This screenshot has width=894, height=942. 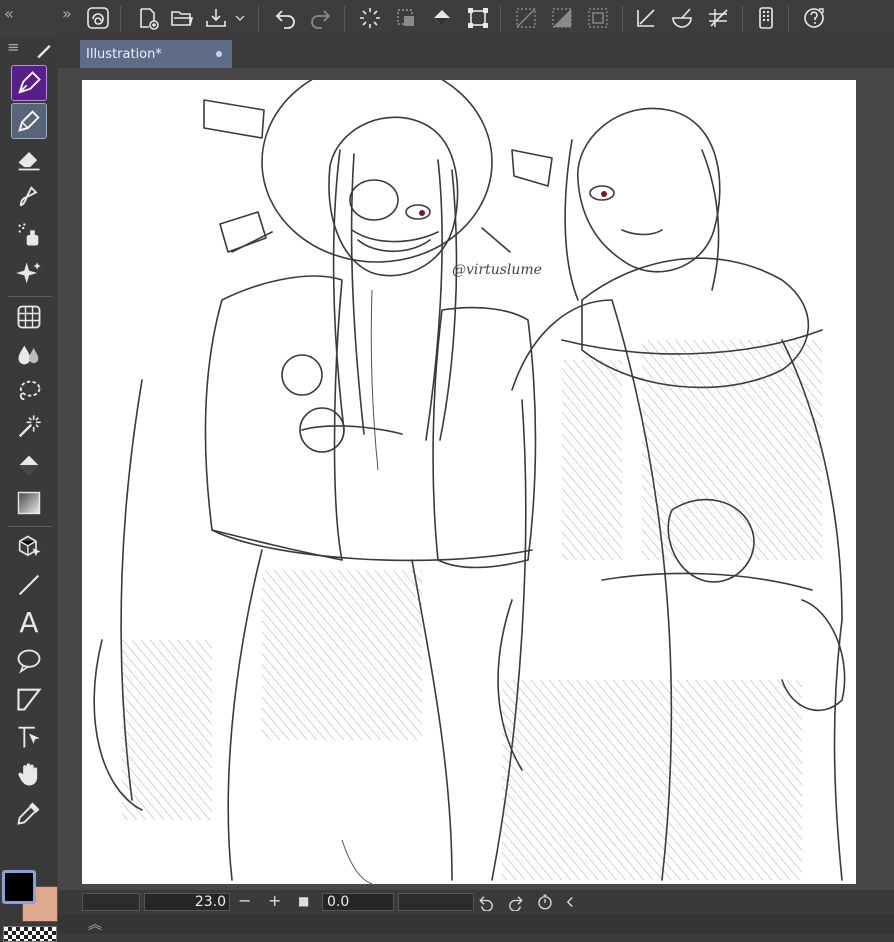 I want to click on tool-palette: ≡ A, so click(x=29, y=490).